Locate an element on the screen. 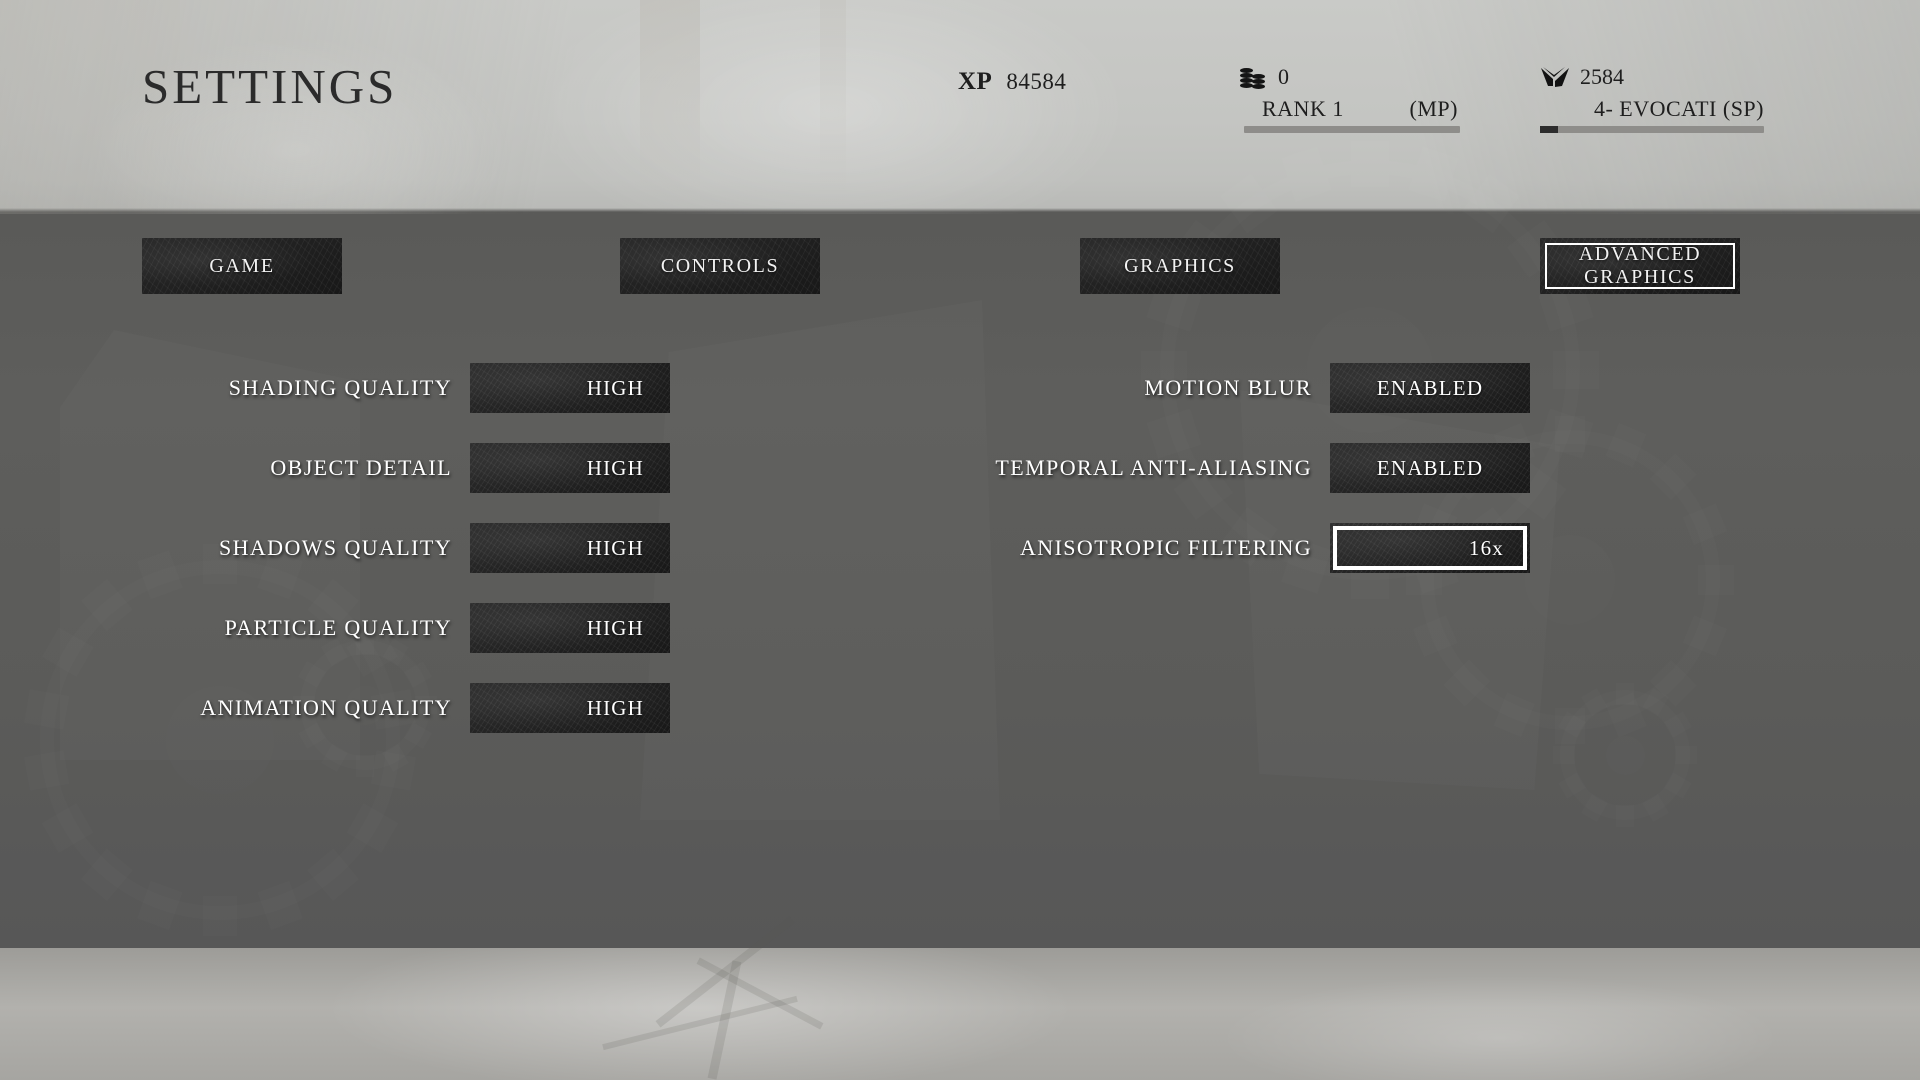  tab-game-label: GAME is located at coordinates (242, 265).